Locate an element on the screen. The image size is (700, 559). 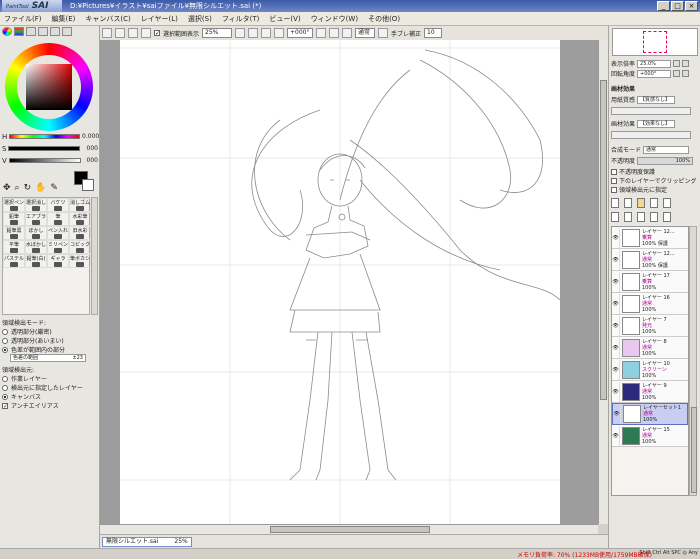
gradation-tab-icon is located at coordinates (43, 31).